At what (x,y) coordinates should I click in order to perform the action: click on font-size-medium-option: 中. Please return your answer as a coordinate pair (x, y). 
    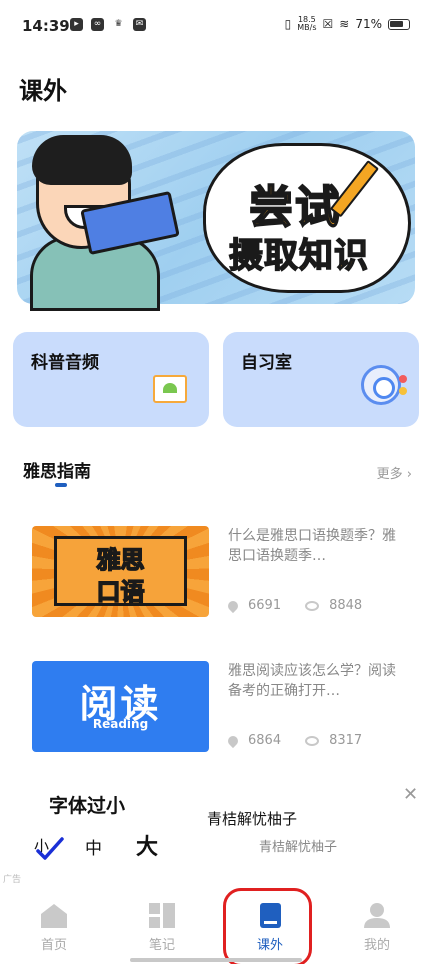
    Looking at the image, I should click on (93, 846).